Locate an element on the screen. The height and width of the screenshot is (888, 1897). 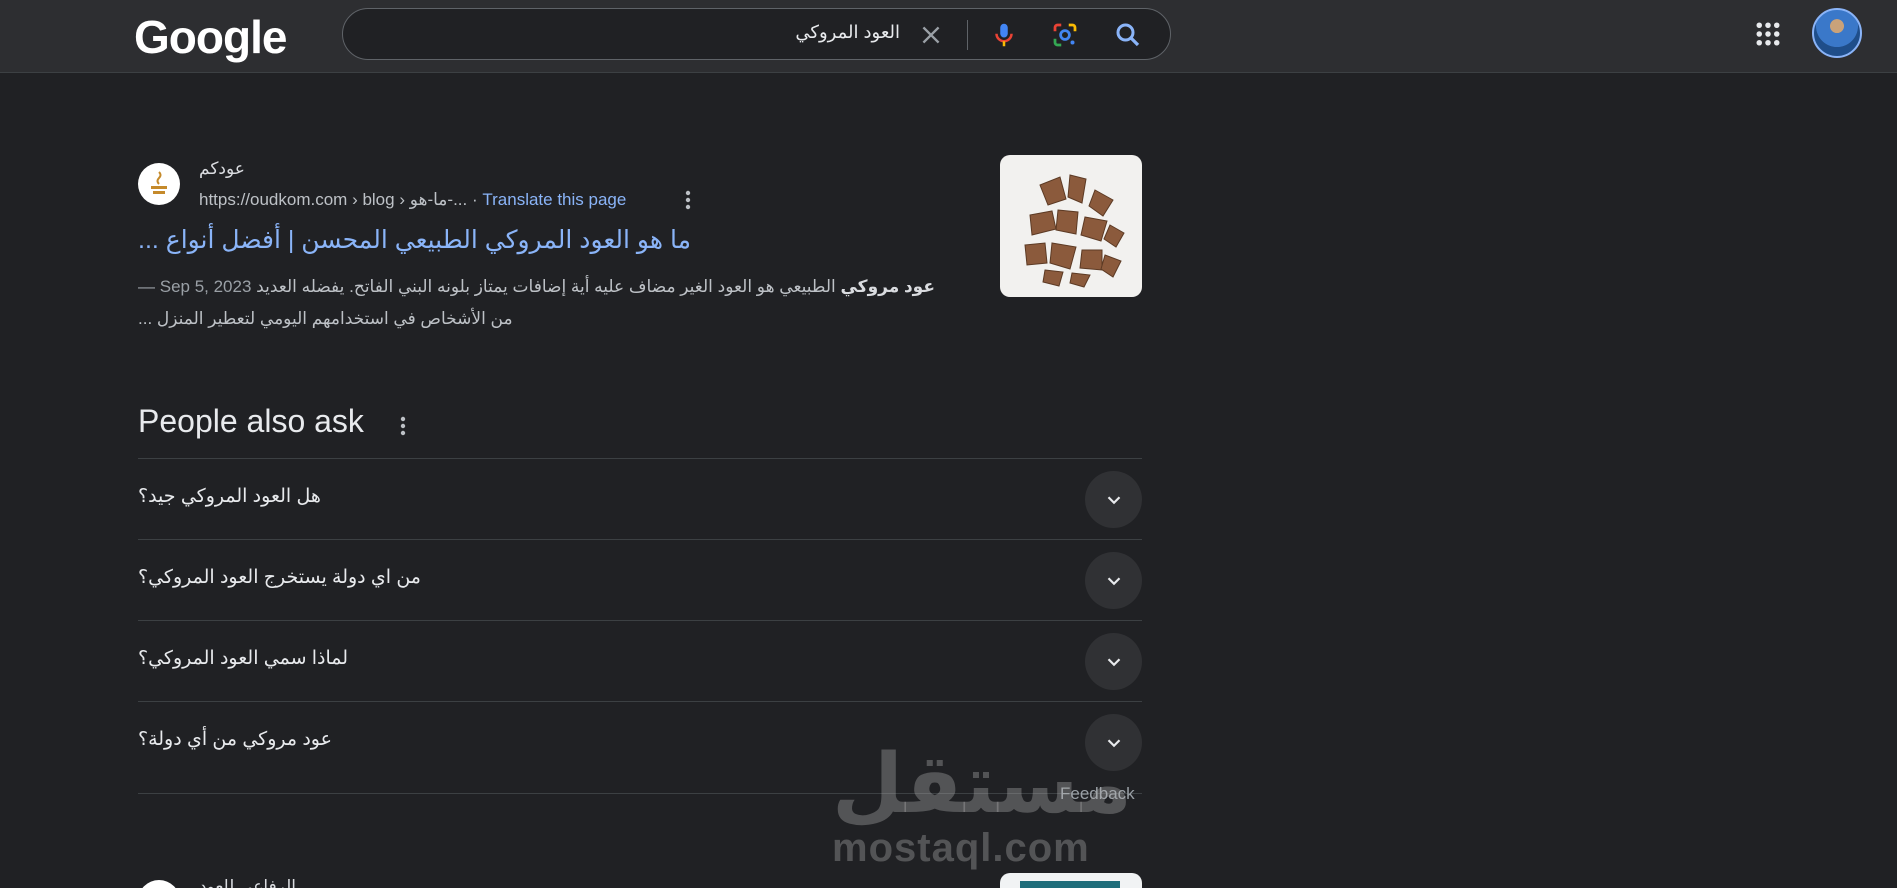
oud-chips-image is located at coordinates (1074, 231).